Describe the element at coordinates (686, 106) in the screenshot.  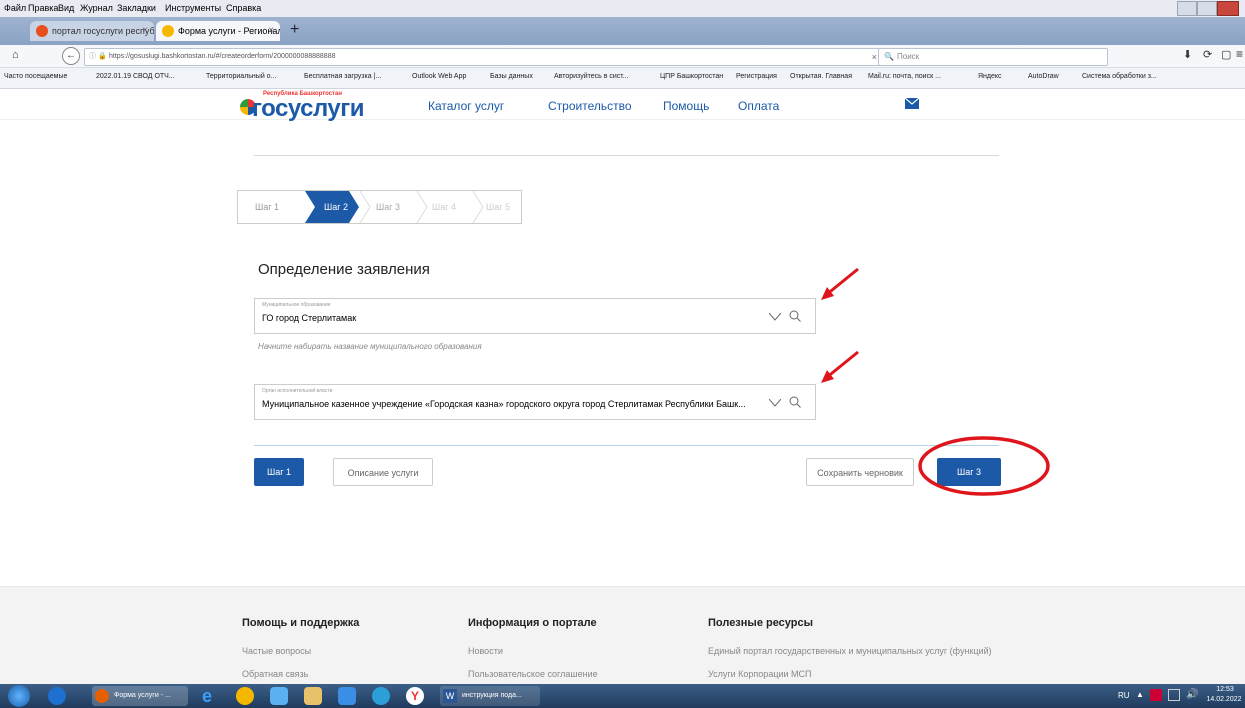
I see `nav-help: Помощь` at that location.